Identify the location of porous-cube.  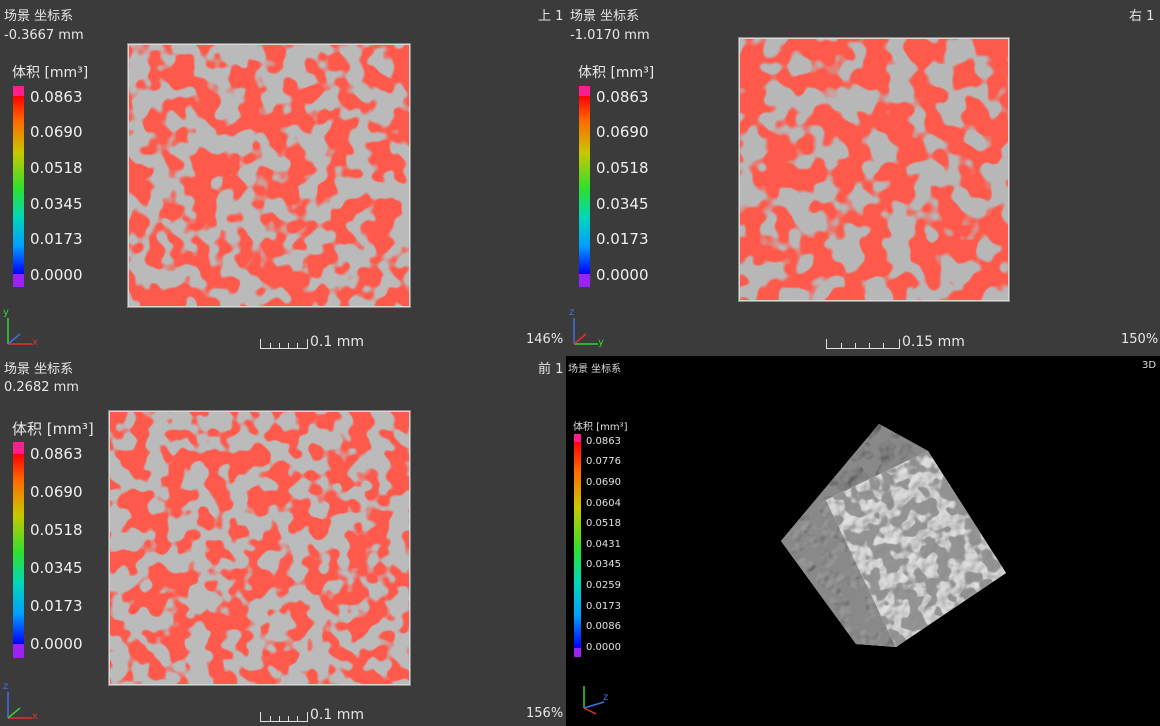
(893, 535).